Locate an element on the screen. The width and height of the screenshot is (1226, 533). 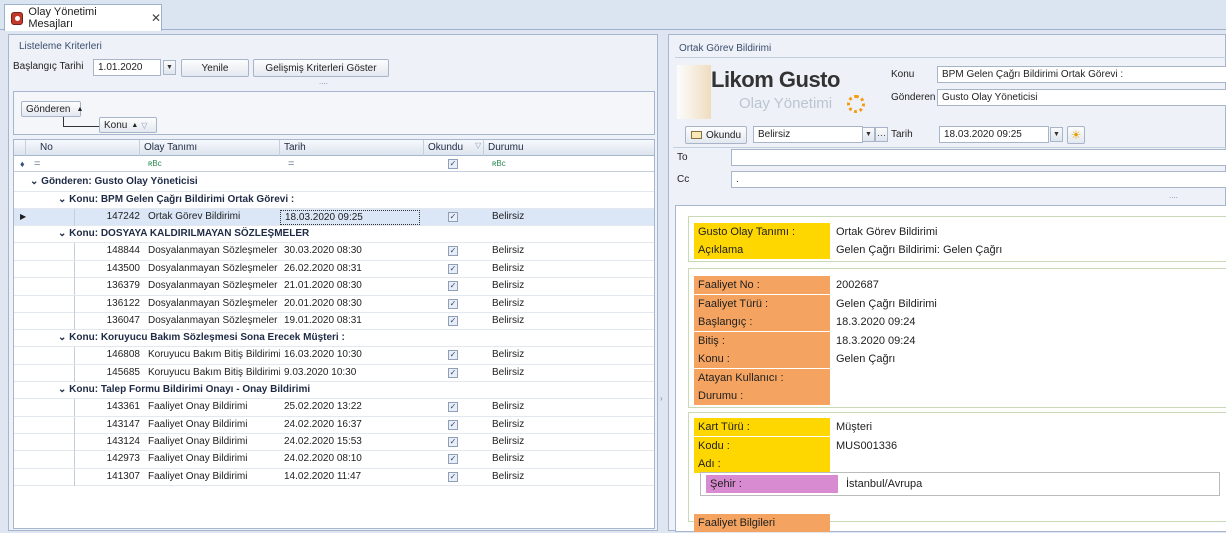
refresh-button: Yenile is located at coordinates (215, 68).